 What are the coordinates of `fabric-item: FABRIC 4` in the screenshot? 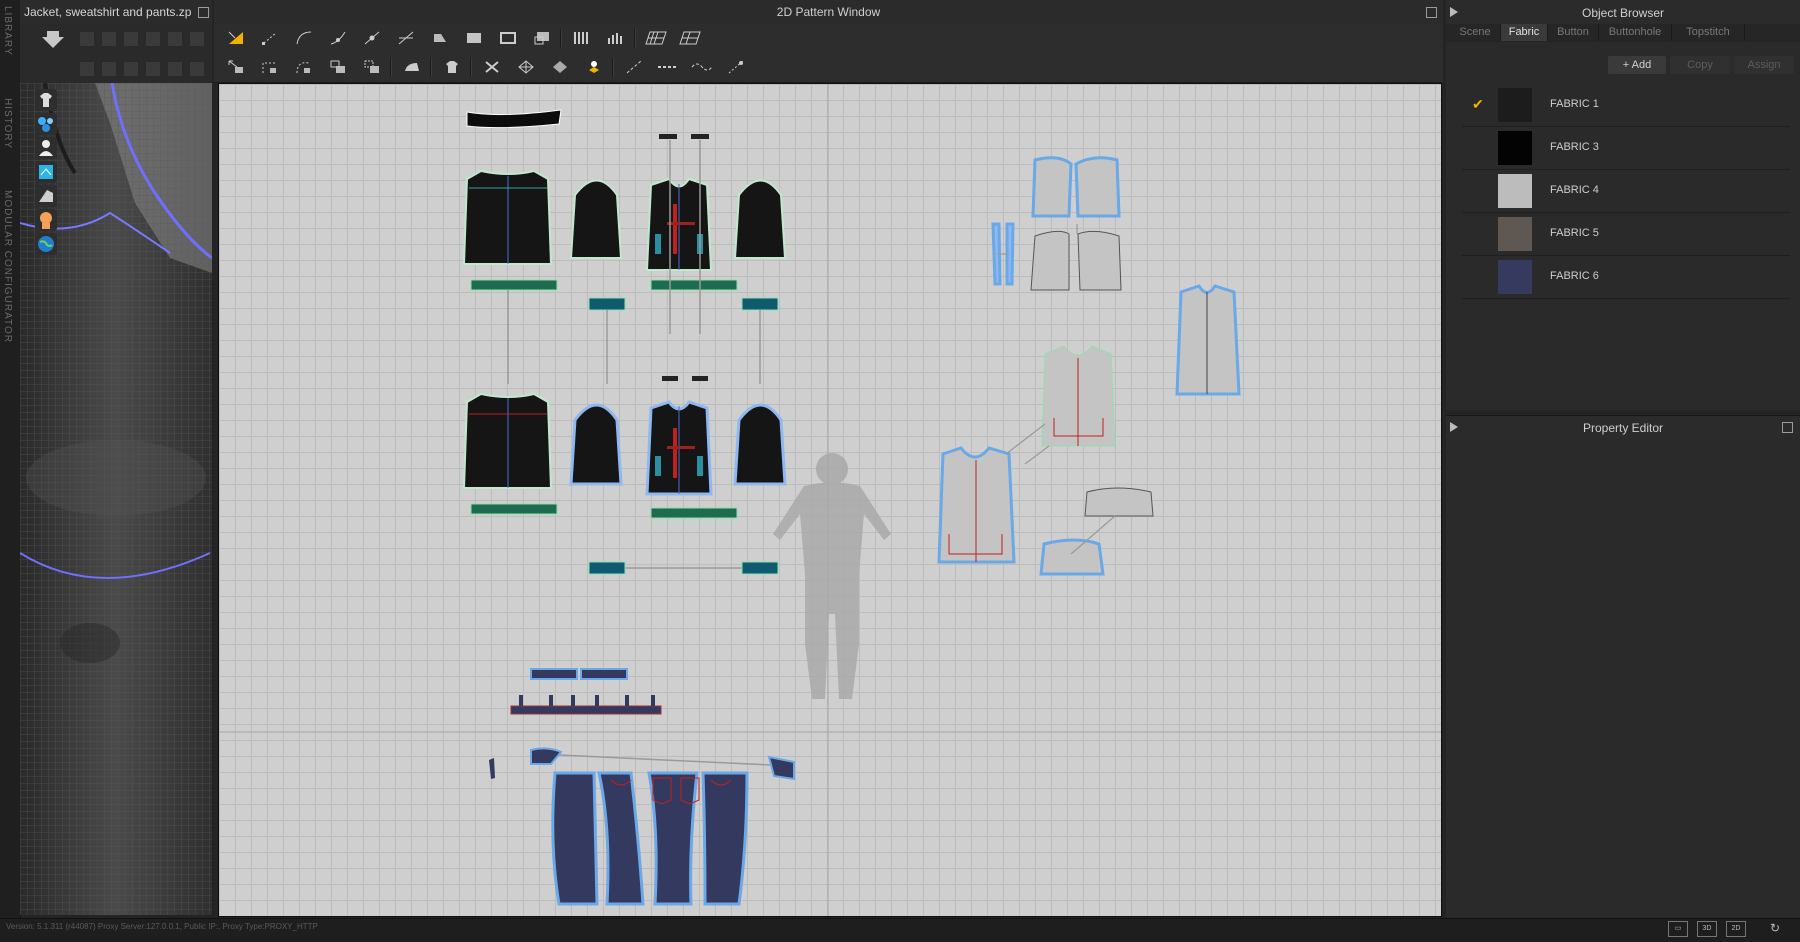 It's located at (1626, 191).